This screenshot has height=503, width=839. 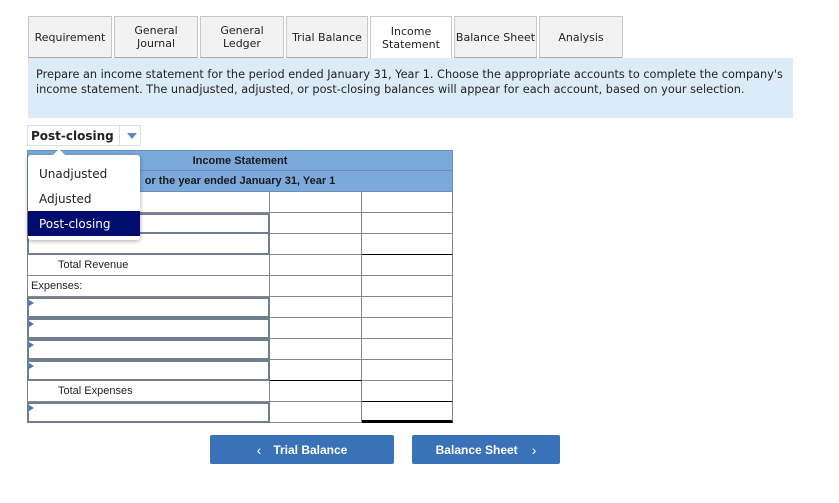 I want to click on tab-analysis: Analysis, so click(x=581, y=37).